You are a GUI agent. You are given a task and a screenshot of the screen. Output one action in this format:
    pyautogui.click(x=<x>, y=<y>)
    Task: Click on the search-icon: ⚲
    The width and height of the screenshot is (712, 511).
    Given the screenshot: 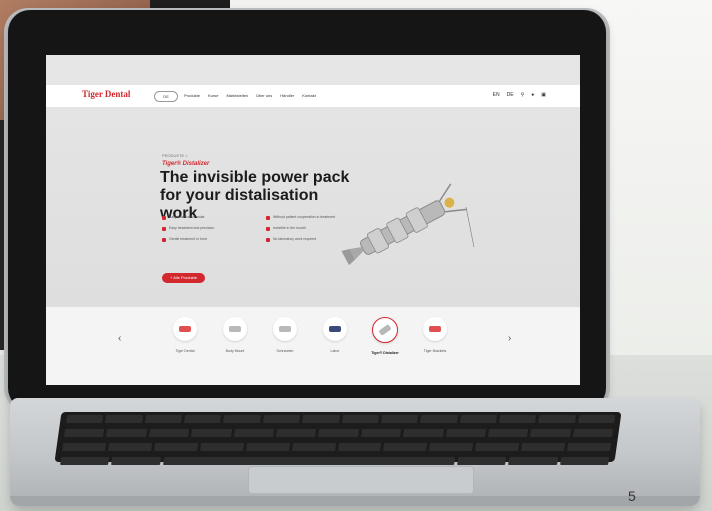 What is the action you would take?
    pyautogui.click(x=523, y=95)
    